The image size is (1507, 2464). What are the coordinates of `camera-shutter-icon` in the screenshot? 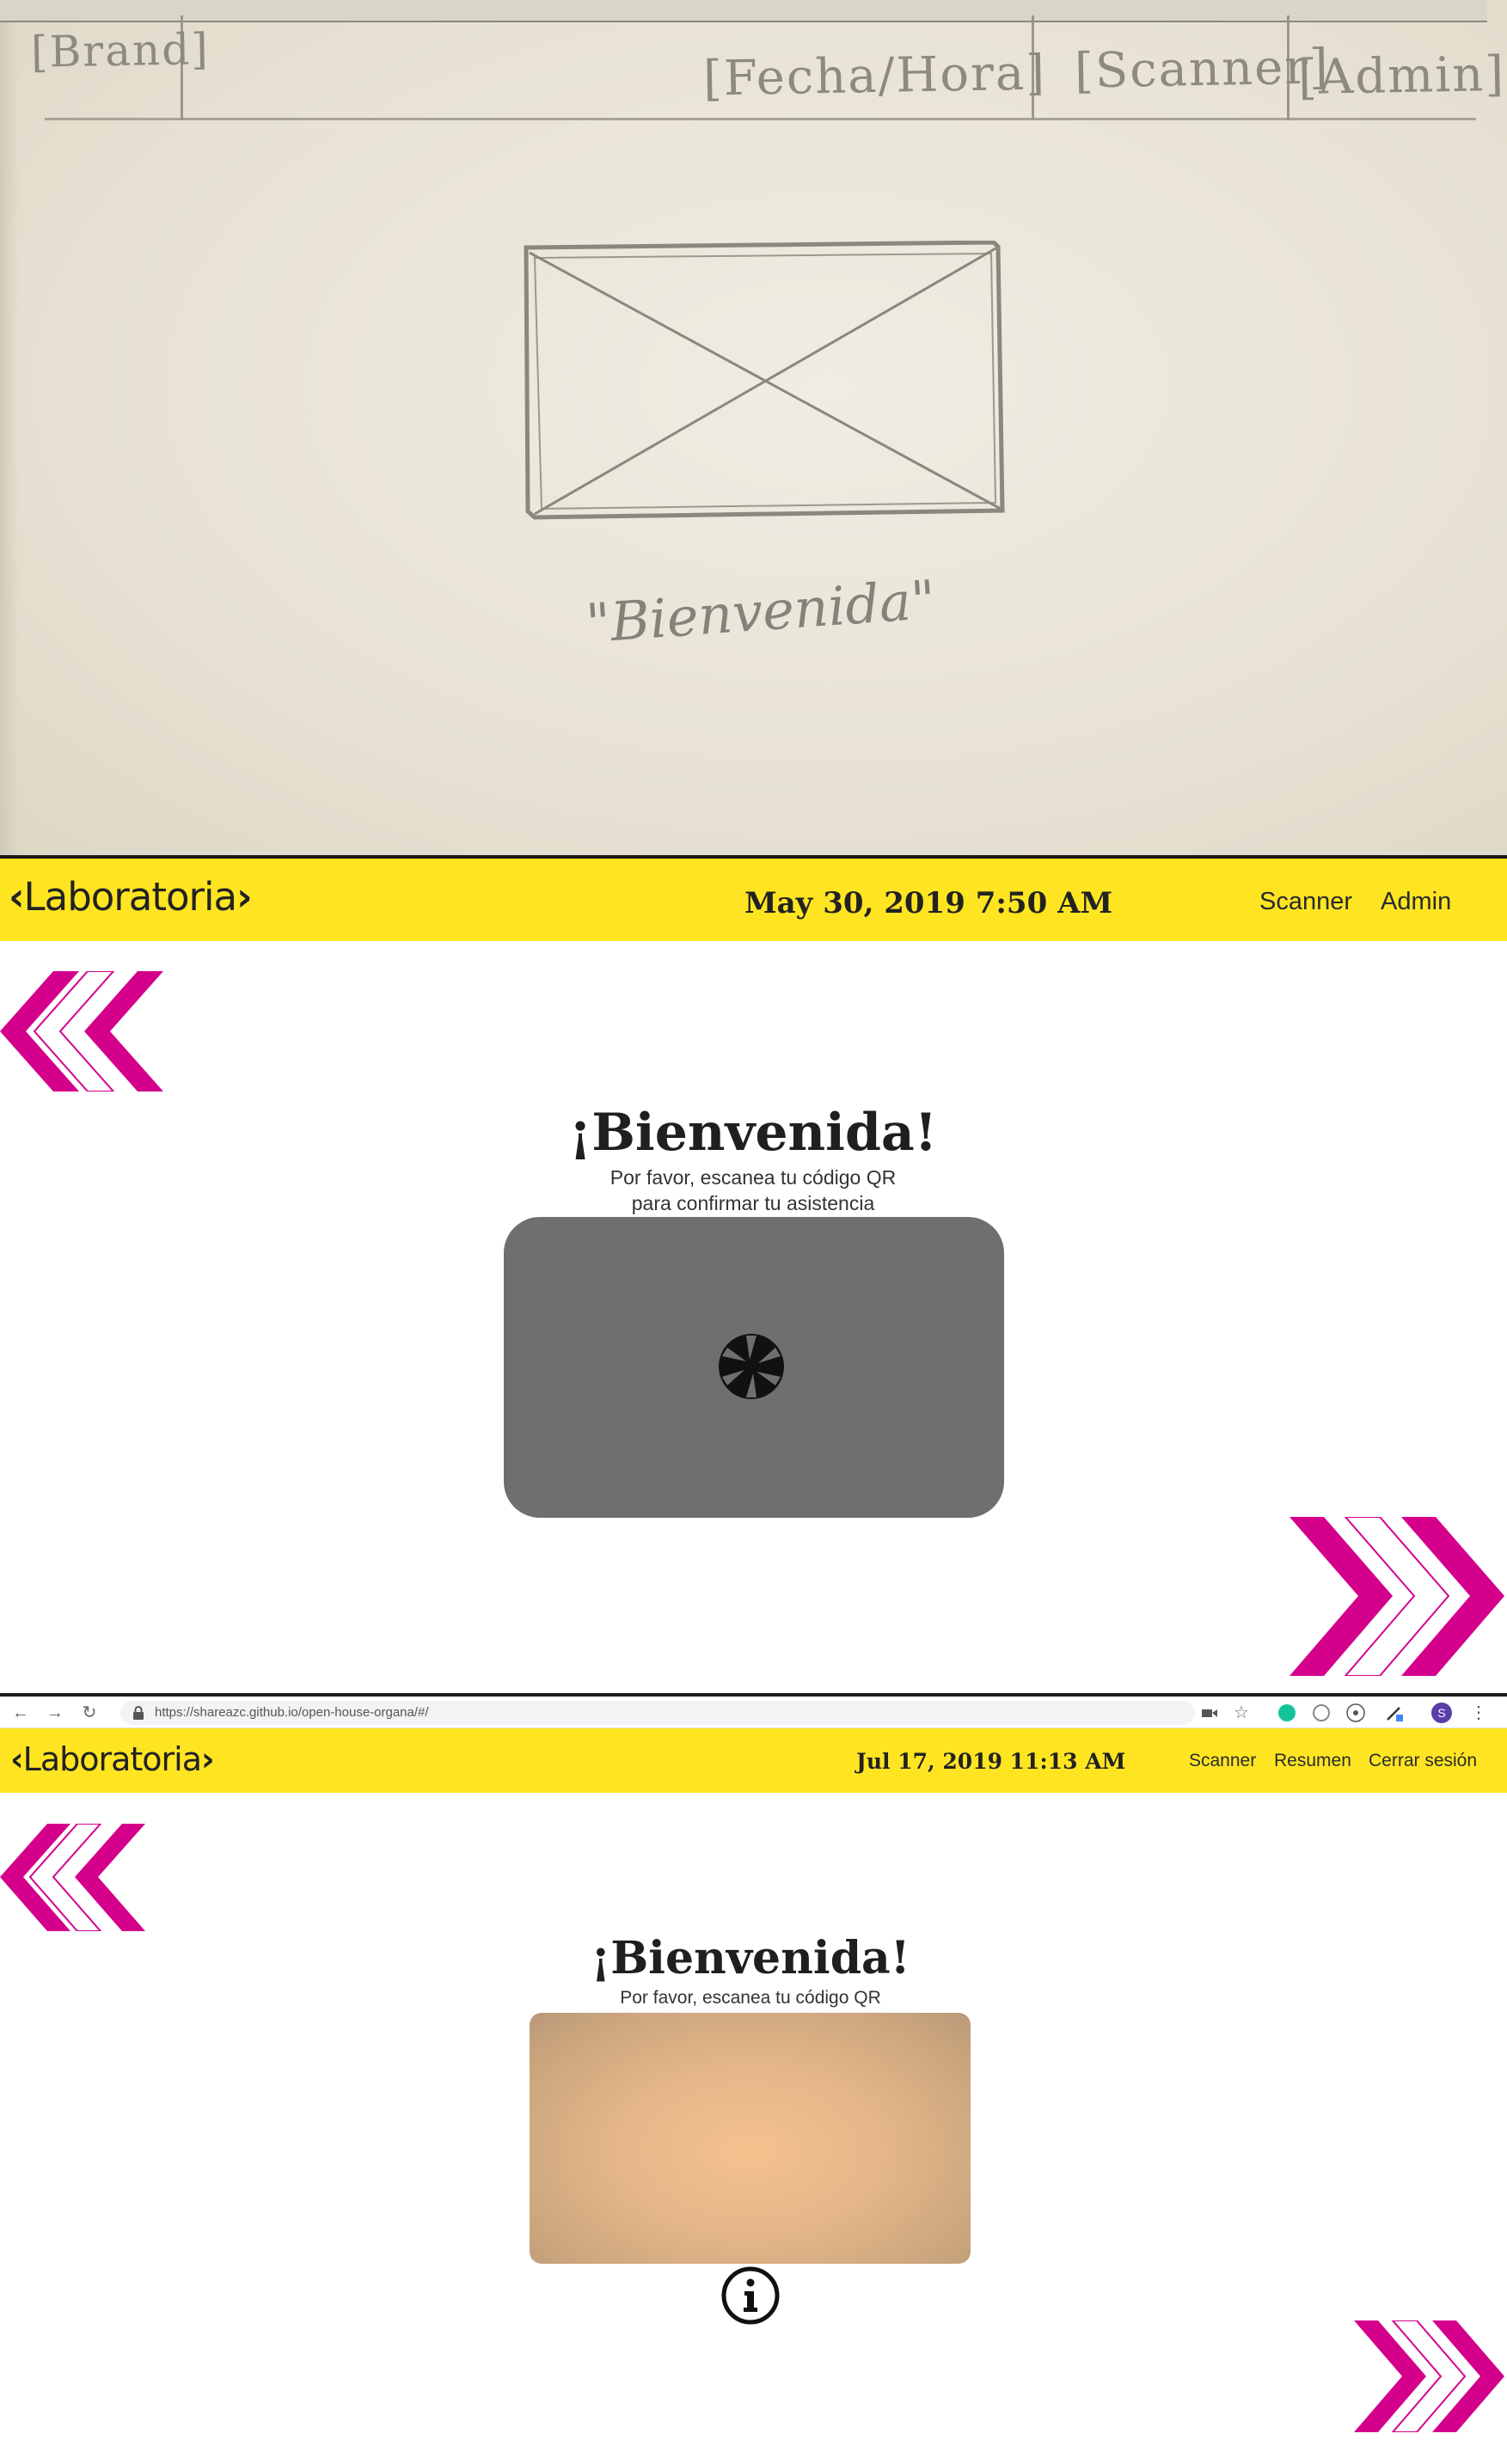 It's located at (752, 1366).